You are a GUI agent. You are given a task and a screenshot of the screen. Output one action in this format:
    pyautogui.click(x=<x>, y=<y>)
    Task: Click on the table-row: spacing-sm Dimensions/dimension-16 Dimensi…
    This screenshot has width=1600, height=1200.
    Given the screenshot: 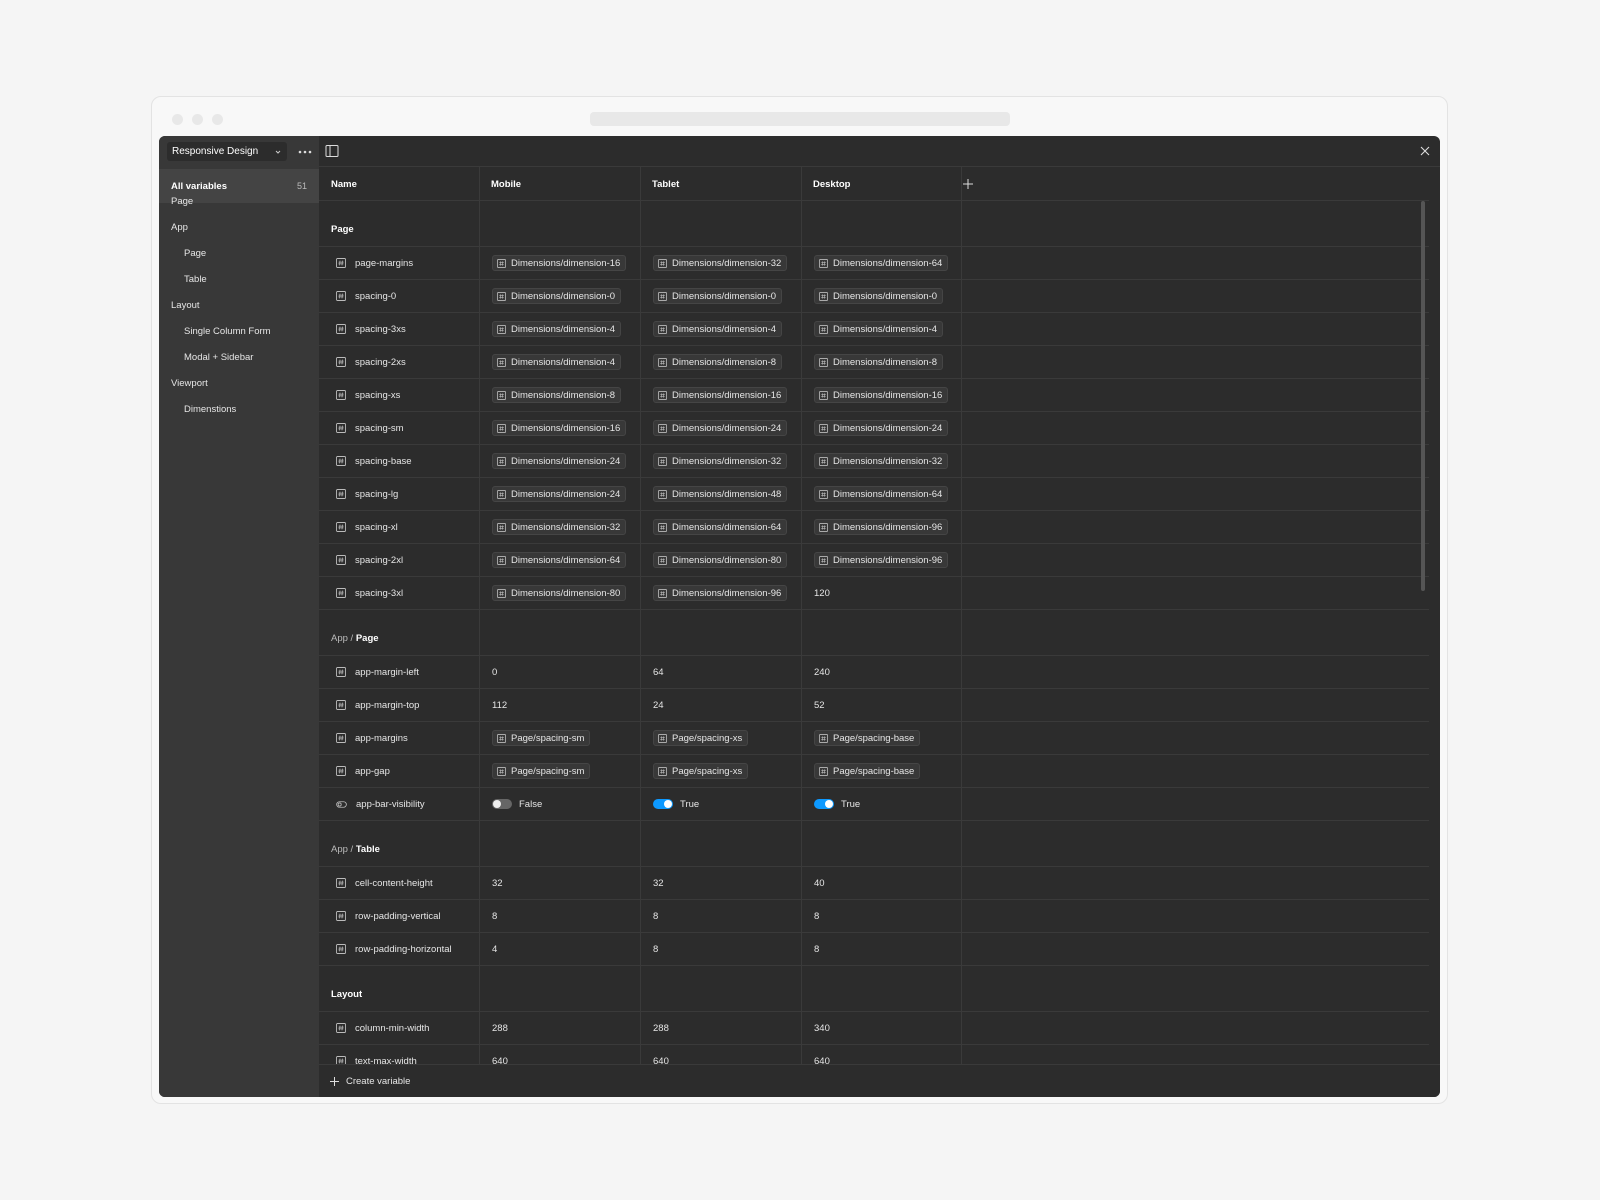 What is the action you would take?
    pyautogui.click(x=874, y=428)
    